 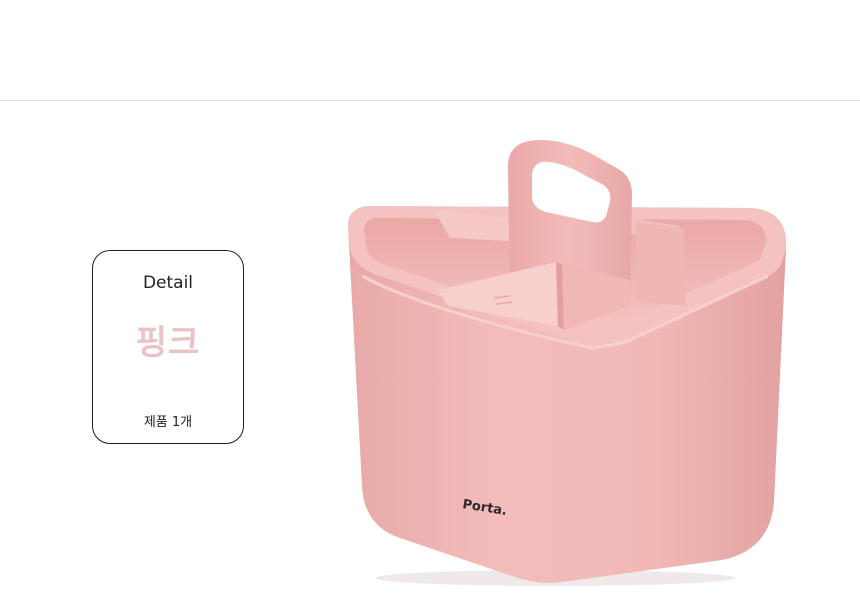 I want to click on detail-title: Detail, so click(x=168, y=283).